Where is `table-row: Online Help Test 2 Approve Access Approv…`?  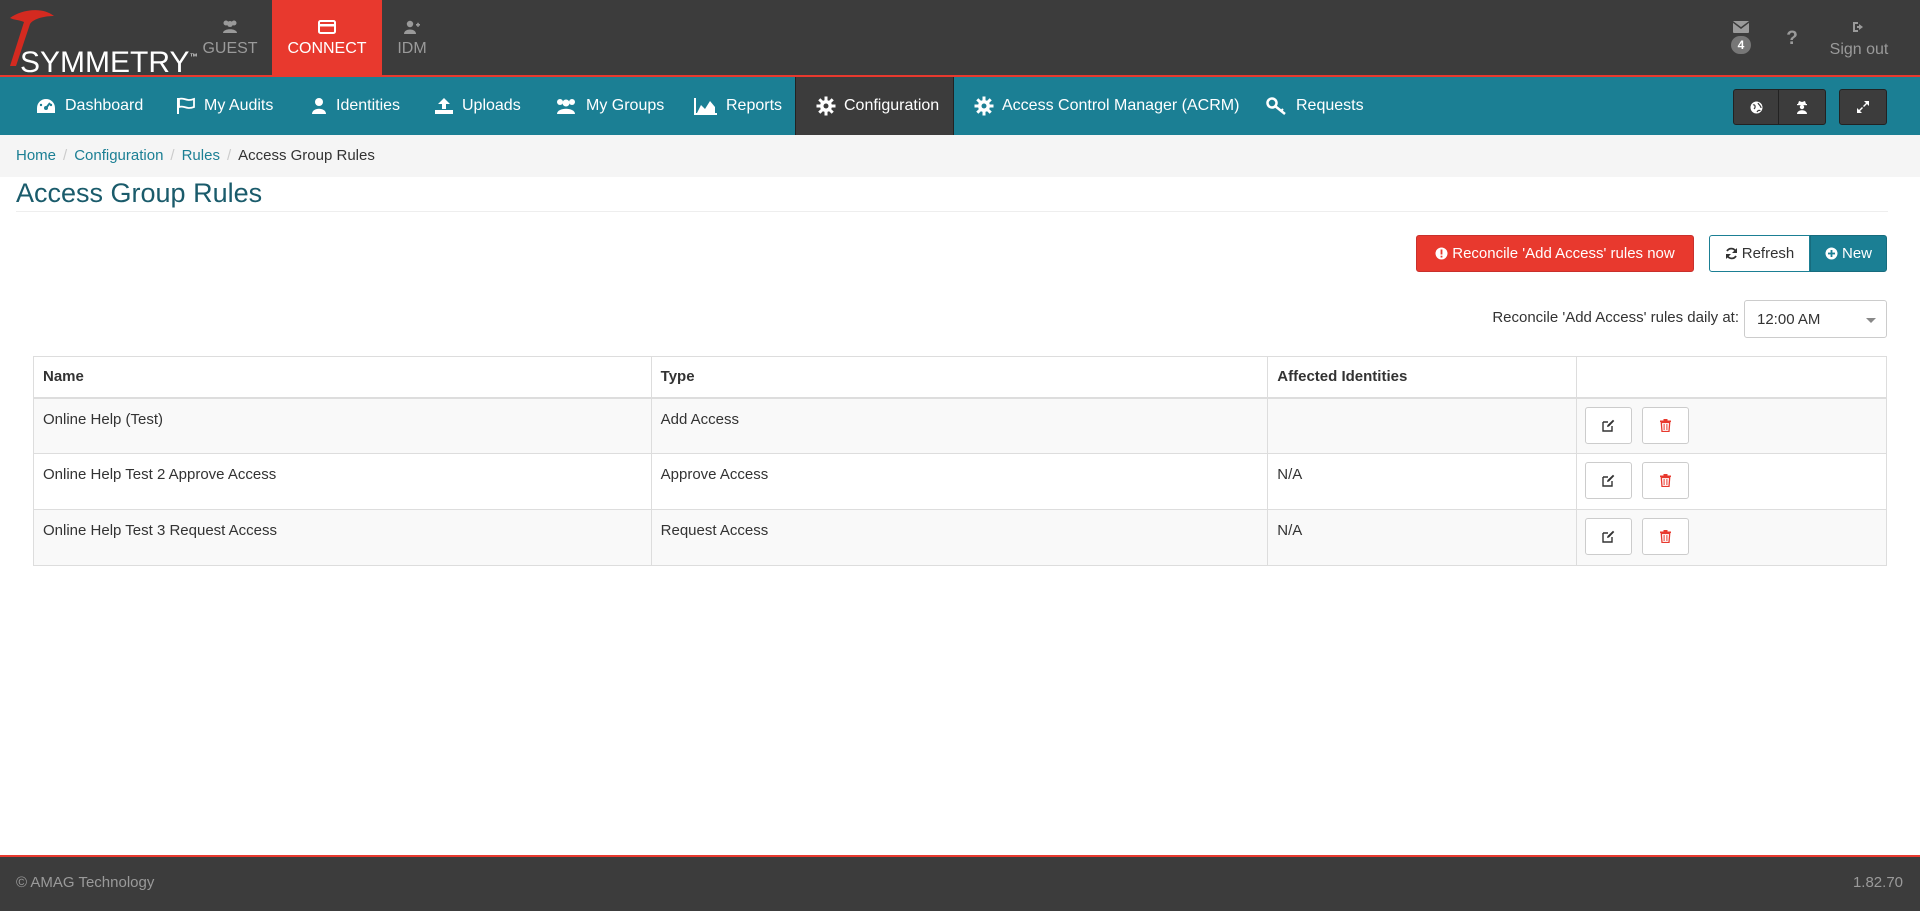
table-row: Online Help Test 2 Approve Access Approv… is located at coordinates (960, 481).